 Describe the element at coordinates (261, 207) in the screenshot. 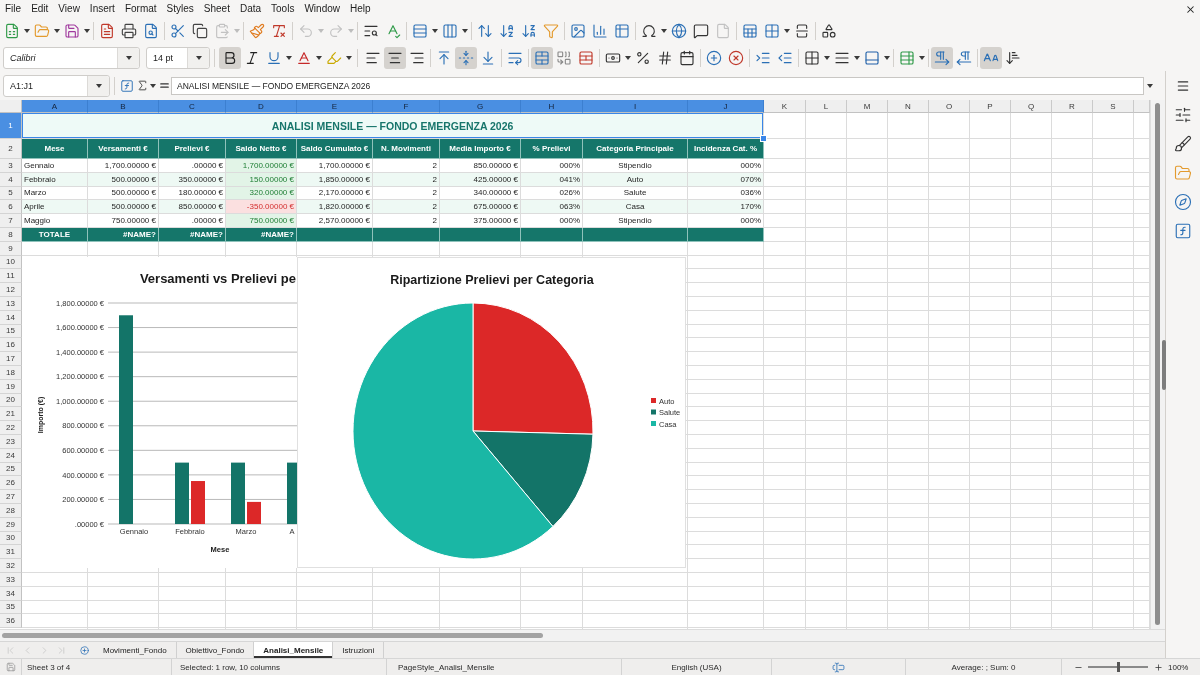

I see `table-cell: -350.00000 €` at that location.